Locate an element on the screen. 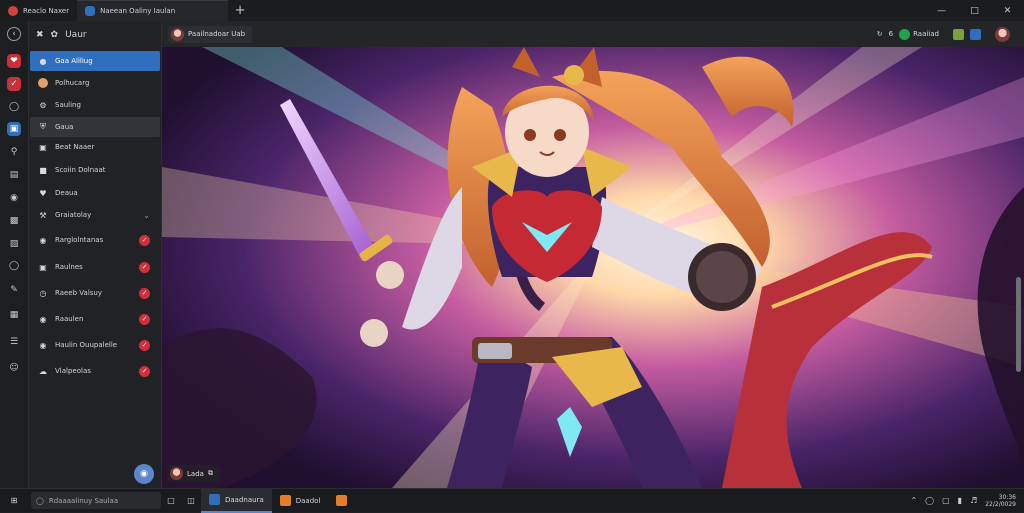  clock: 30:36 22/2/0029 is located at coordinates (1000, 501).